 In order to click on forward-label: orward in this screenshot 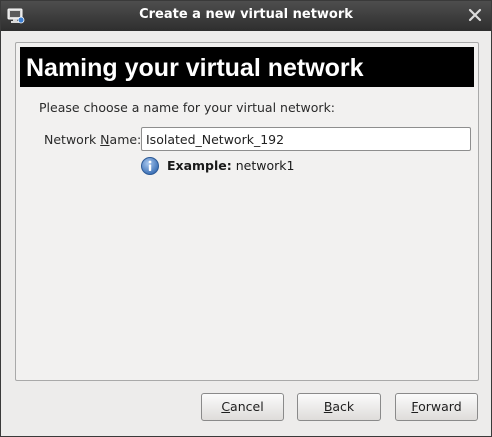, I will do `click(440, 406)`.